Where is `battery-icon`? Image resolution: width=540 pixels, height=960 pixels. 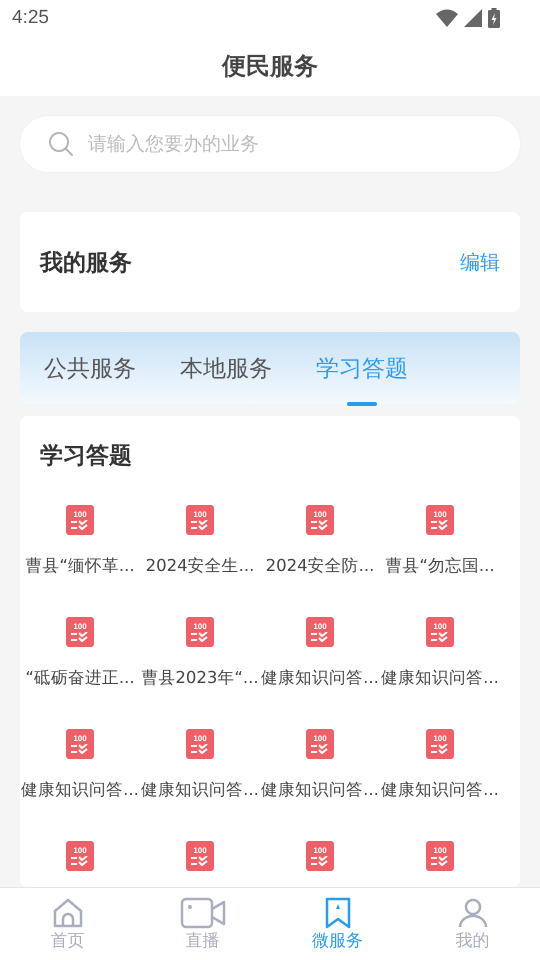
battery-icon is located at coordinates (494, 18).